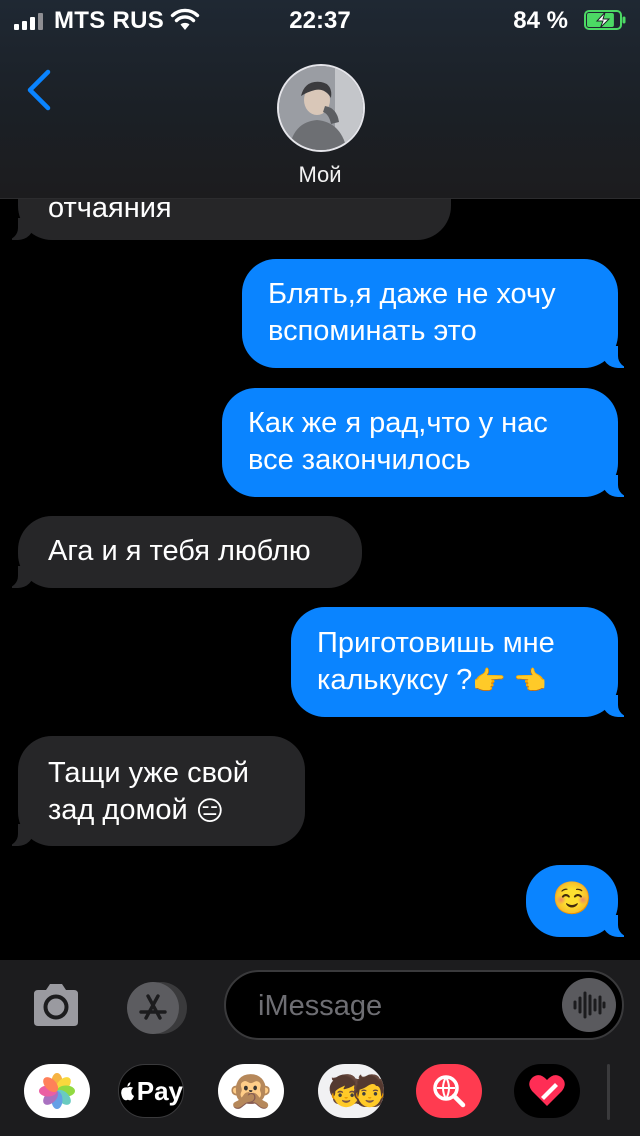 The width and height of the screenshot is (640, 1136). I want to click on animoji-app-button: 🙊, so click(251, 1091).